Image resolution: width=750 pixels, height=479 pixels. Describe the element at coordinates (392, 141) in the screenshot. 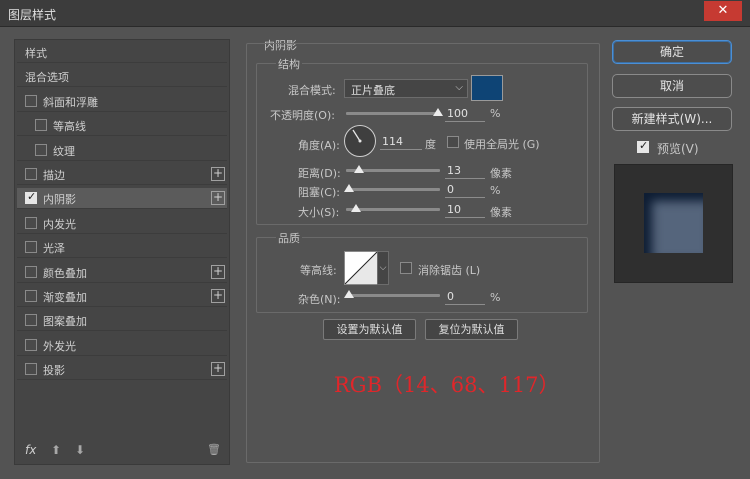

I see `angle-value: 114` at that location.